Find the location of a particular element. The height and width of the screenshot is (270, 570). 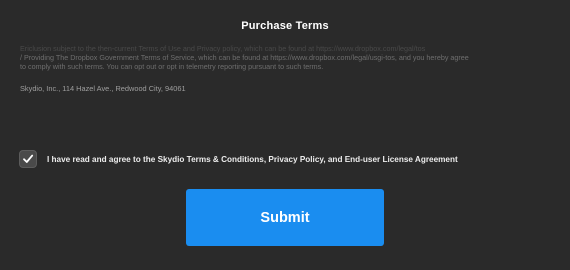

agree-checkbox is located at coordinates (28, 159).